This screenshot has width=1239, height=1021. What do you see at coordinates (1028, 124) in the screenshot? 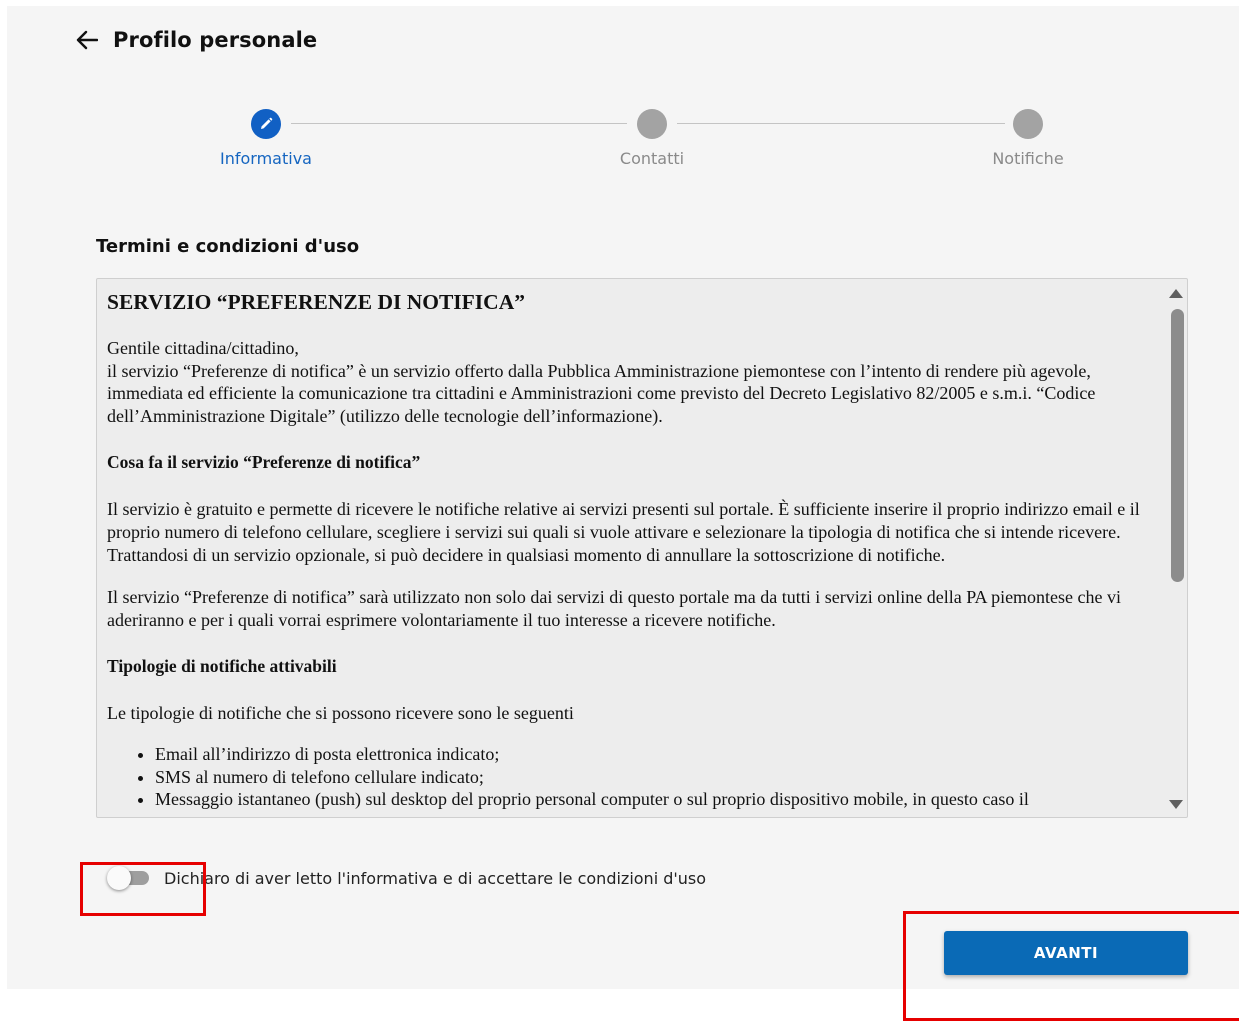
I see `step-notifiche-indicator` at bounding box center [1028, 124].